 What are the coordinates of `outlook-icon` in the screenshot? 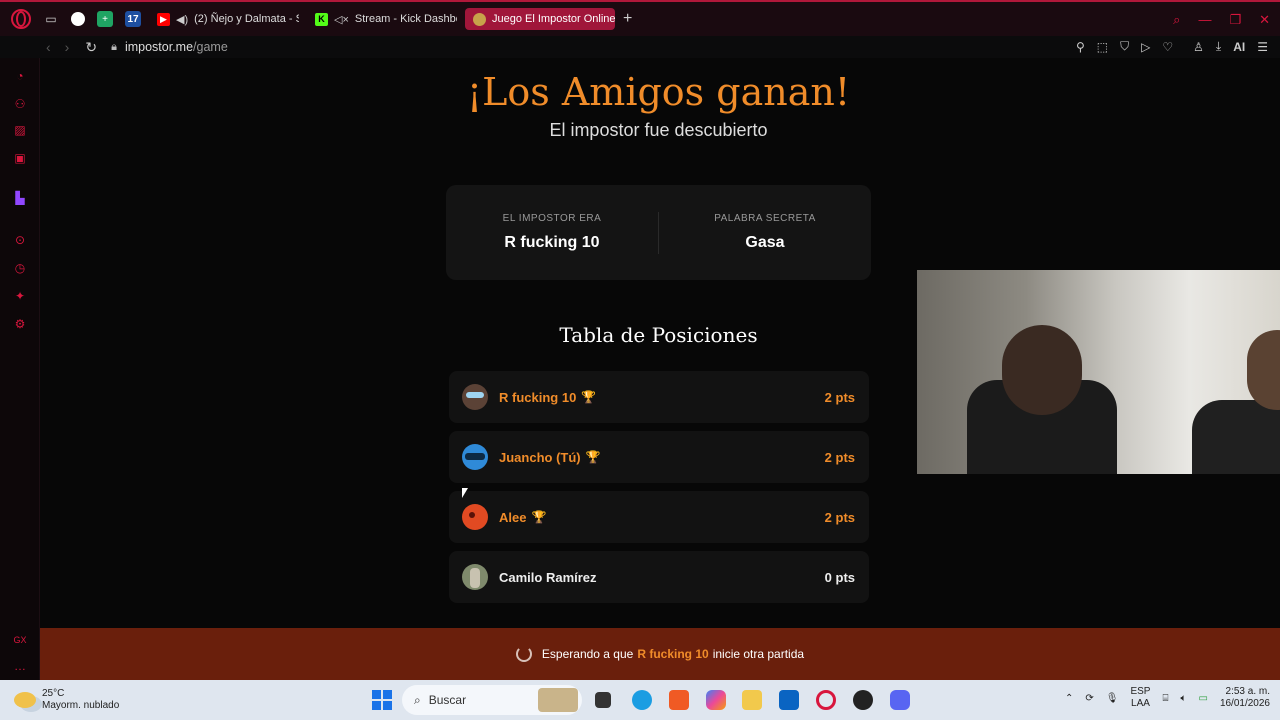 It's located at (789, 700).